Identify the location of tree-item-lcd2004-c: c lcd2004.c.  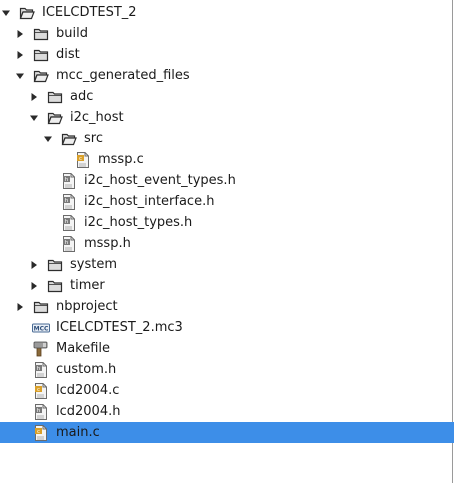
(227, 390).